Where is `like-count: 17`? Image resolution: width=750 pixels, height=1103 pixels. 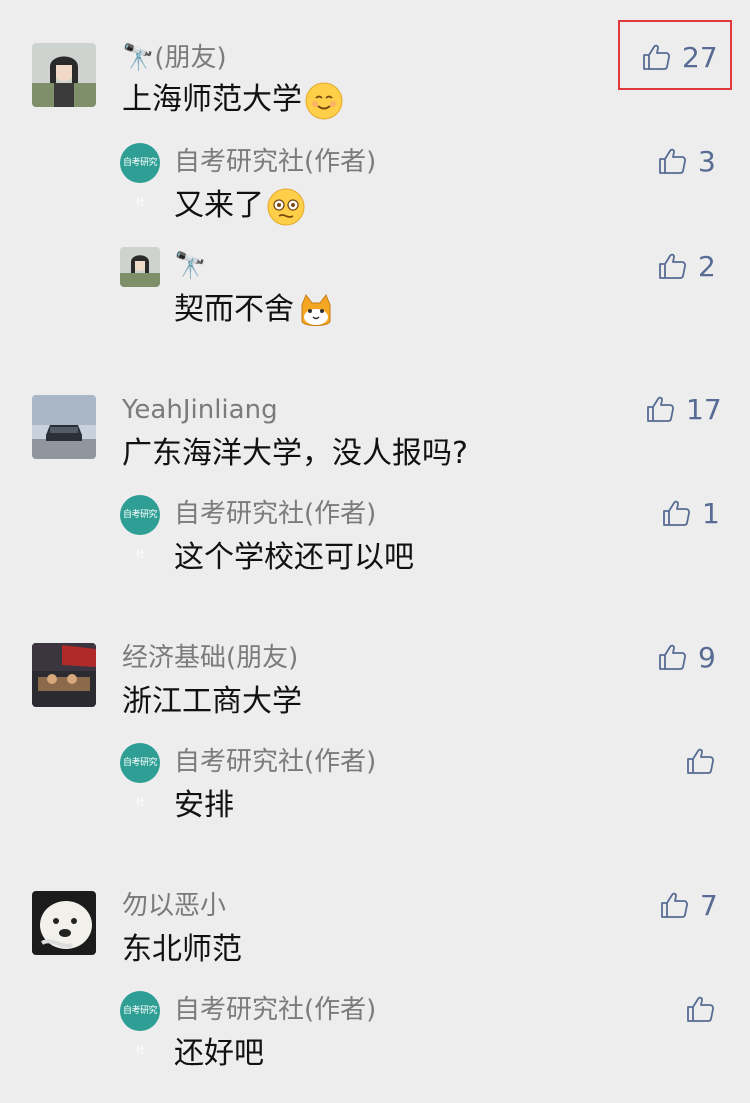
like-count: 17 is located at coordinates (704, 409).